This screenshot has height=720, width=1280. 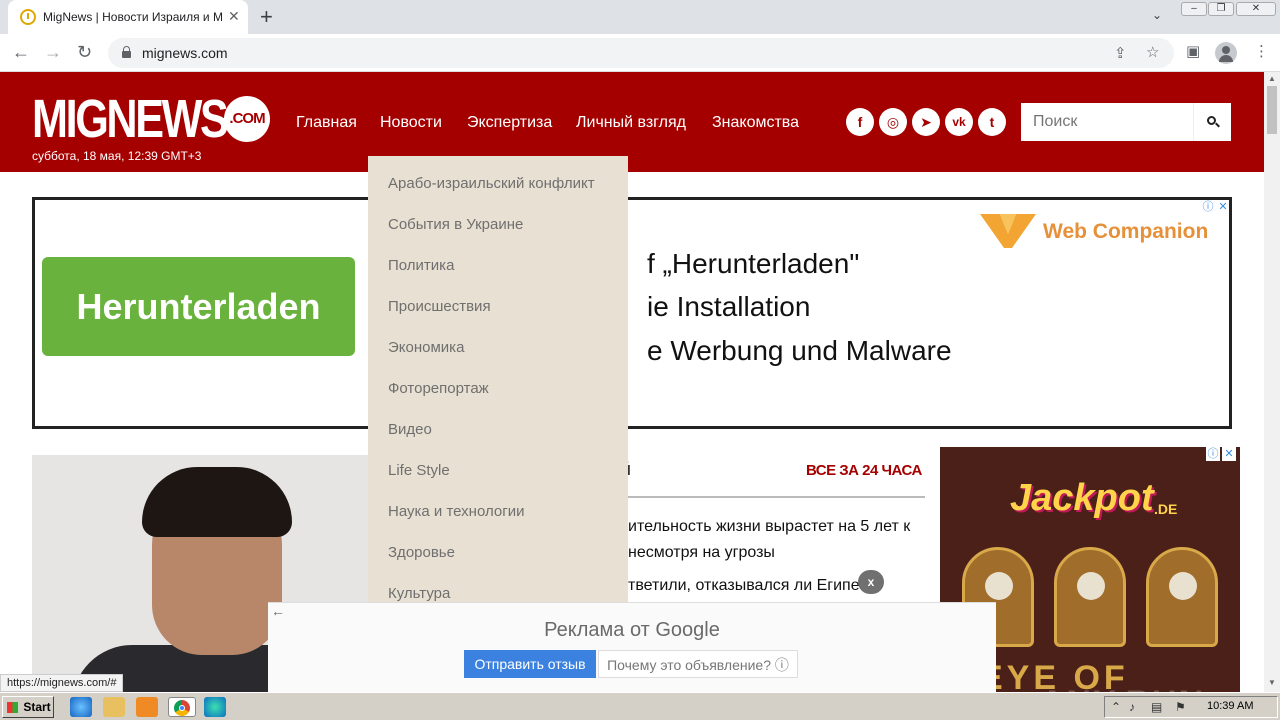 What do you see at coordinates (84, 52) in the screenshot?
I see `reload-icon: ↻` at bounding box center [84, 52].